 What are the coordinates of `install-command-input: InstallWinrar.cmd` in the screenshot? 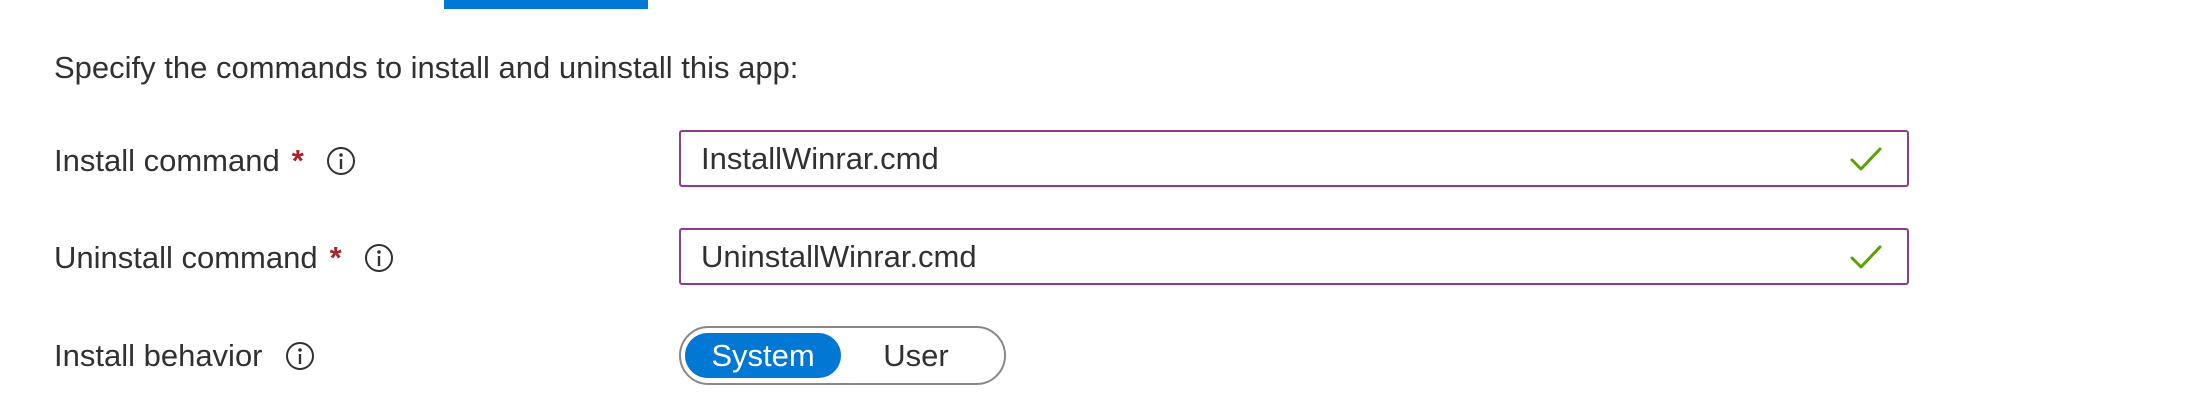 It's located at (1294, 158).